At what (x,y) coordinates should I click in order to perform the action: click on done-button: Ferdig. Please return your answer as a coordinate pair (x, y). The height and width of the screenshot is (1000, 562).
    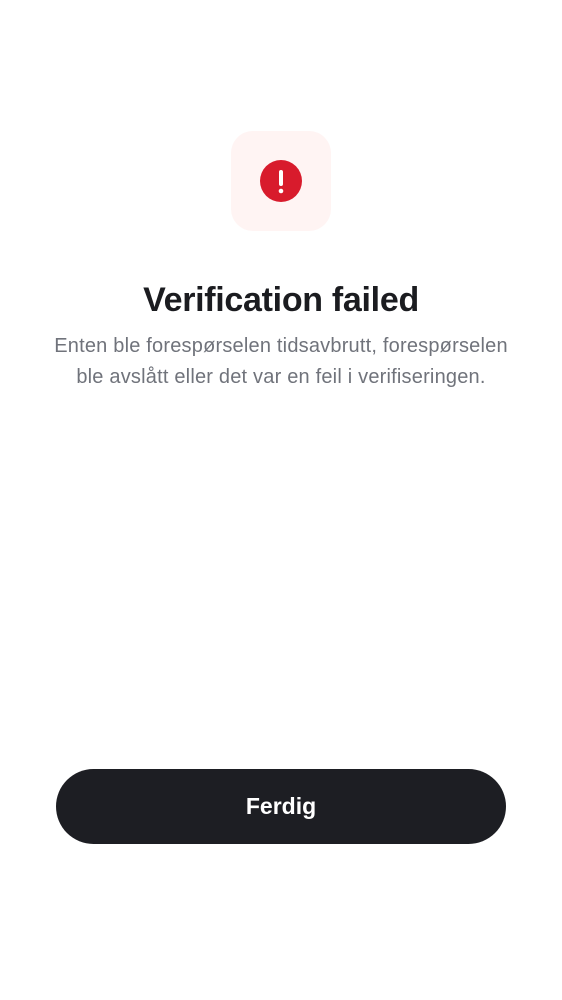
    Looking at the image, I should click on (281, 806).